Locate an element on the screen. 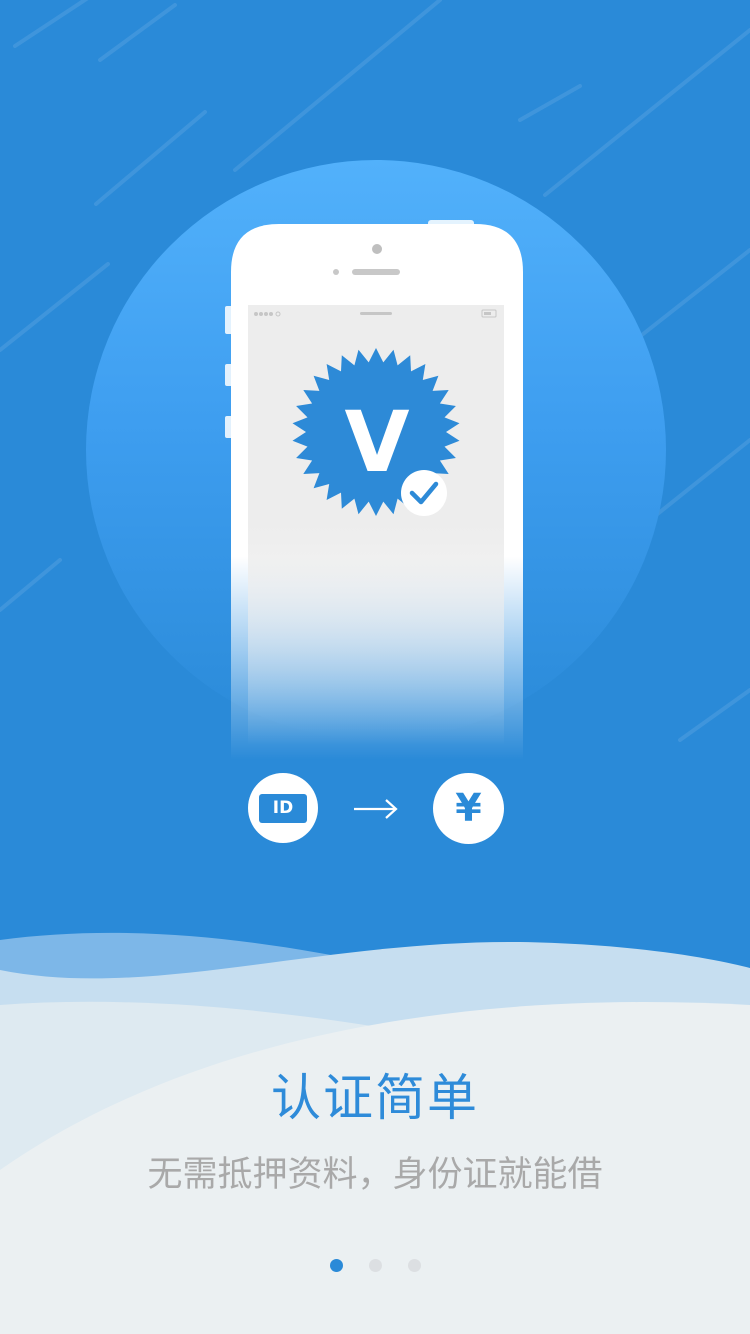 This screenshot has width=750, height=1334. status-bar-time-placeholder is located at coordinates (376, 313).